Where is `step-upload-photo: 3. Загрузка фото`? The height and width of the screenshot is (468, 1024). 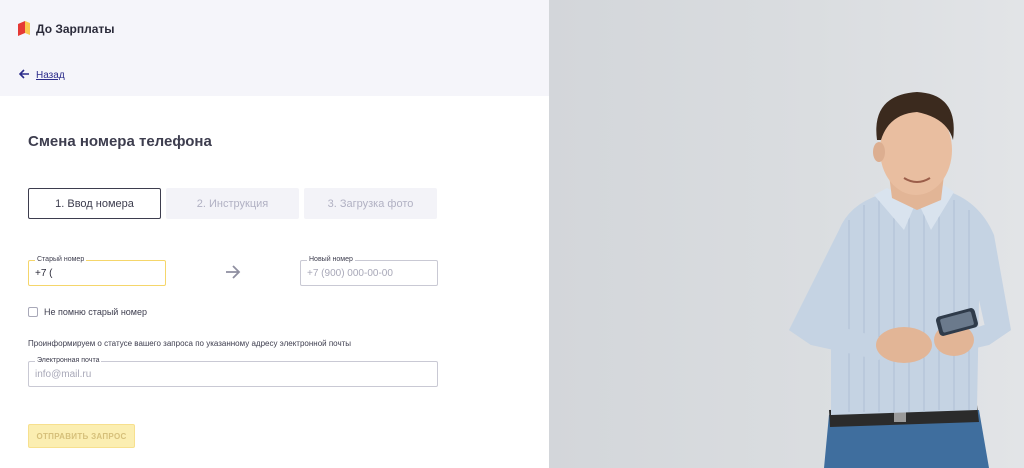
step-upload-photo: 3. Загрузка фото is located at coordinates (370, 203).